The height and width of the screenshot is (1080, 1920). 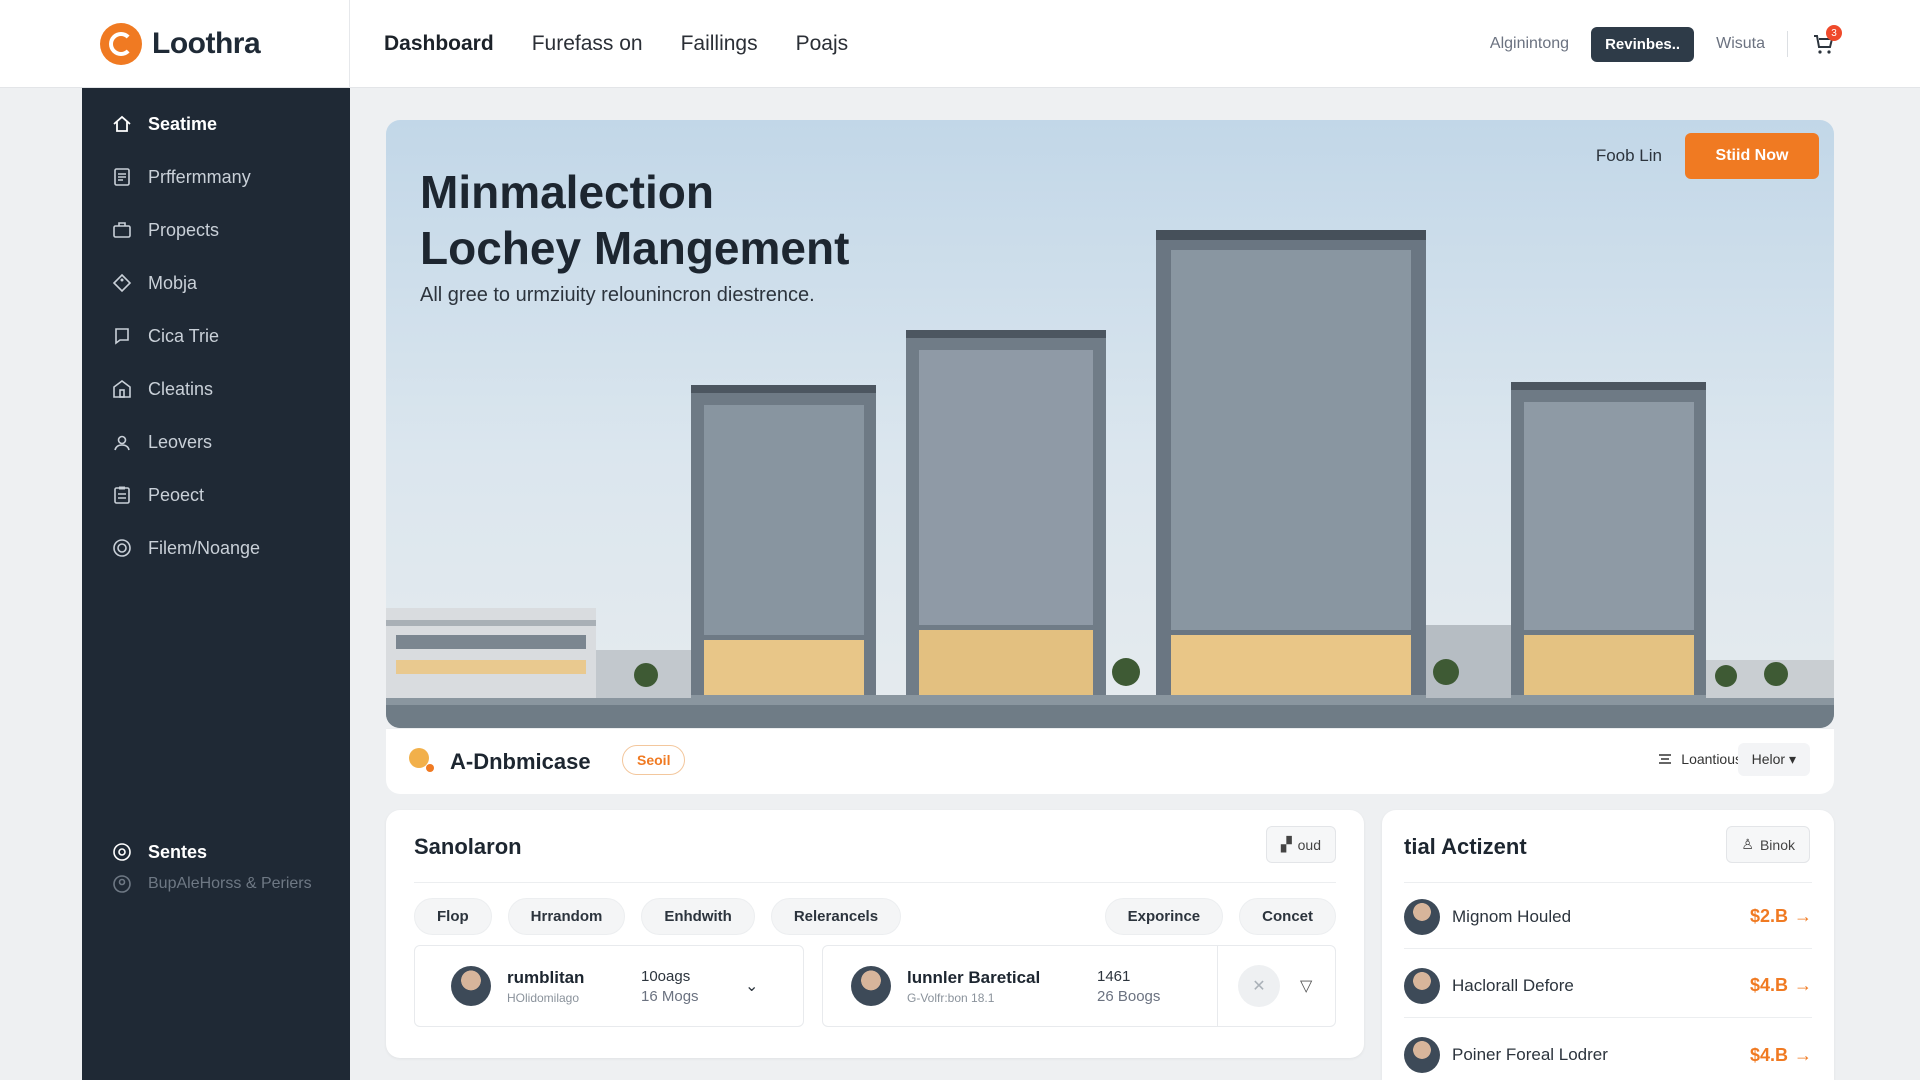 What do you see at coordinates (634, 220) in the screenshot?
I see `hero-title: Minmalection Lochey Mangement` at bounding box center [634, 220].